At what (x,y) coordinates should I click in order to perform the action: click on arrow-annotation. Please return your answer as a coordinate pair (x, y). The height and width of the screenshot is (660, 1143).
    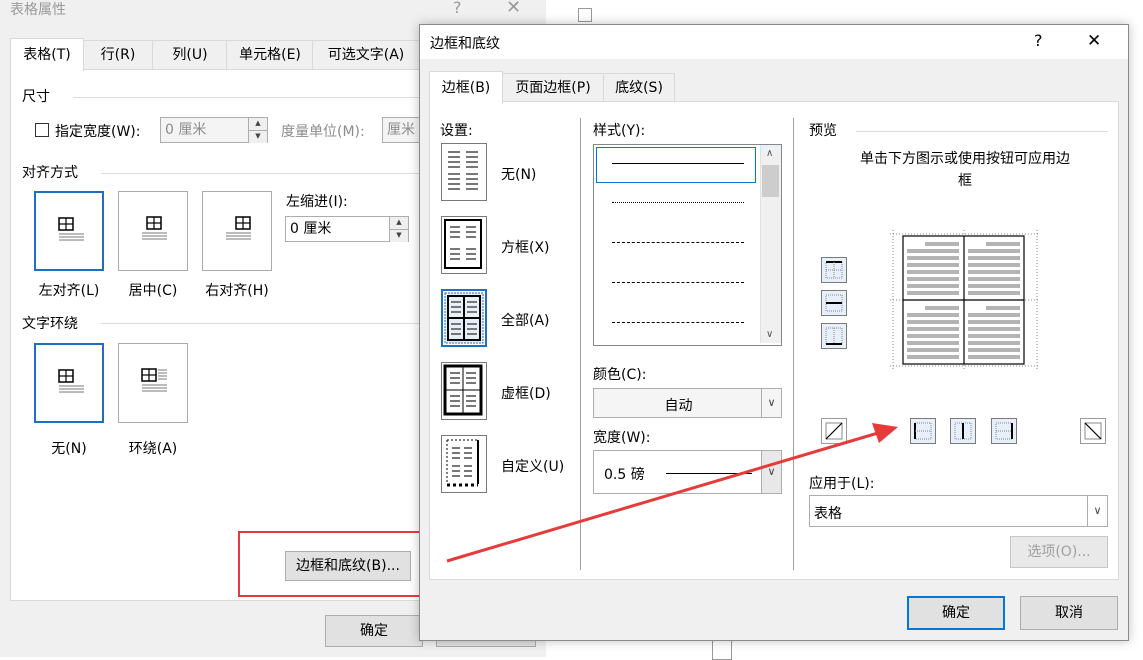
    Looking at the image, I should click on (672, 493).